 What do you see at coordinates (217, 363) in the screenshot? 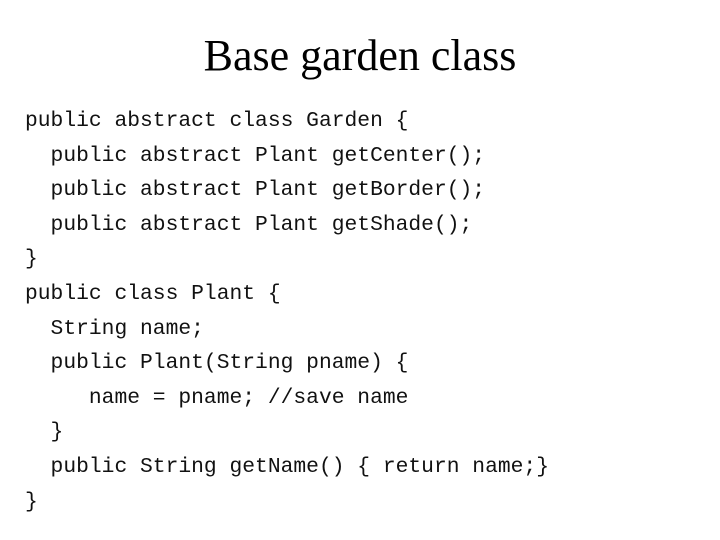
I see `code-line: public Plant(String pname) {` at bounding box center [217, 363].